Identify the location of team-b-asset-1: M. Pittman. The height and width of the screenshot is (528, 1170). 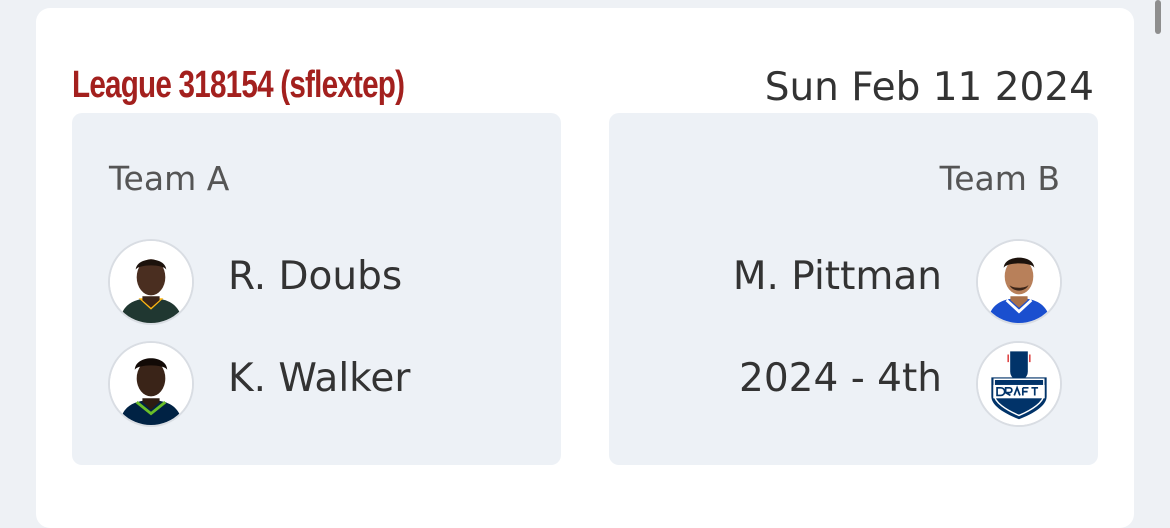
(836, 284).